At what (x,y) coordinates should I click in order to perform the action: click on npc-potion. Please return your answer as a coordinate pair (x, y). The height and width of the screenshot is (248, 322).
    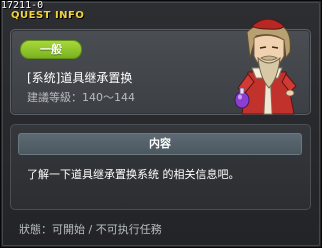
    Looking at the image, I should click on (242, 100).